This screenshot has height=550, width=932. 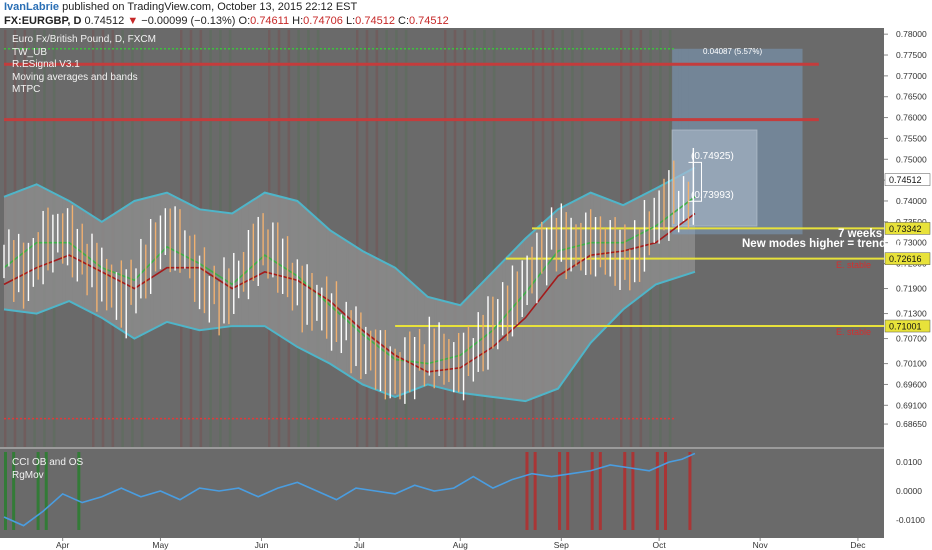 What do you see at coordinates (911, 55) in the screenshot?
I see `y-tick-label: 0.77500` at bounding box center [911, 55].